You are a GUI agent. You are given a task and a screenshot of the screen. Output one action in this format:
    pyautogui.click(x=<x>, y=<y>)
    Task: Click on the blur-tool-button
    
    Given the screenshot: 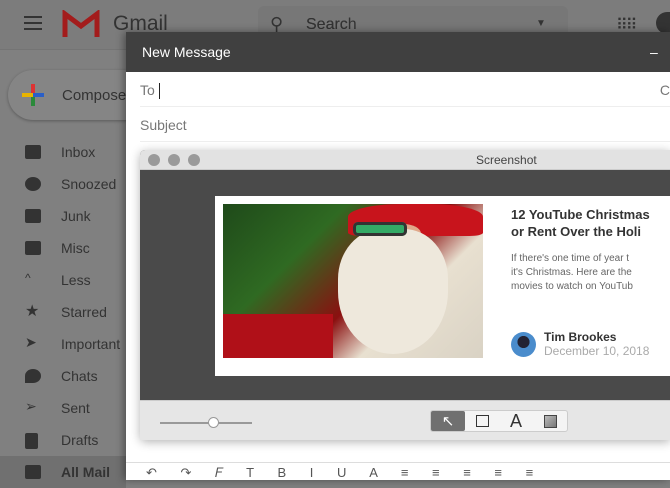 What is the action you would take?
    pyautogui.click(x=550, y=421)
    